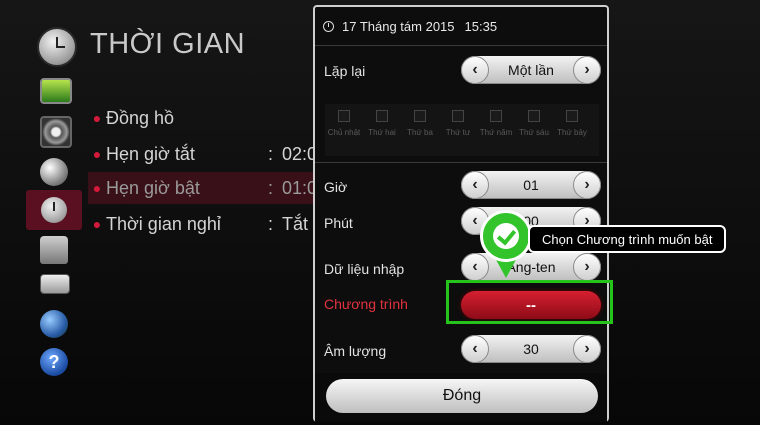 The height and width of the screenshot is (425, 760). I want to click on header-date: 17 Tháng tám 2015, so click(398, 26).